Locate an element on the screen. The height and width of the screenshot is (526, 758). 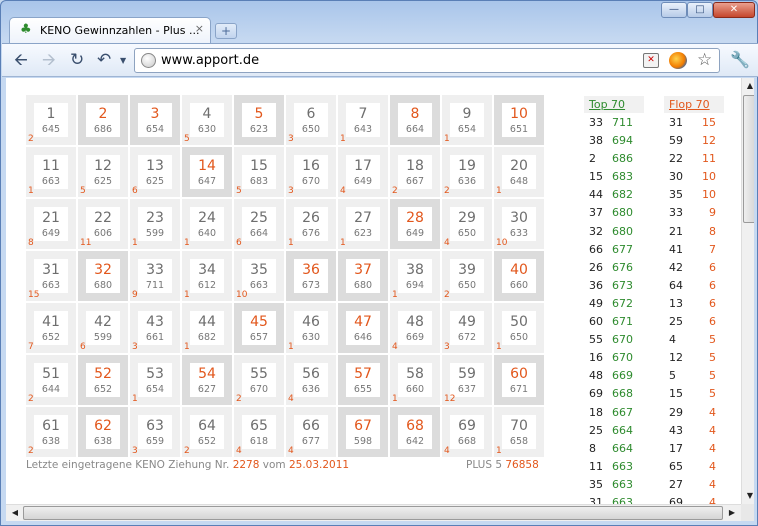
keno-cell: 33 711 9 is located at coordinates (155, 276).